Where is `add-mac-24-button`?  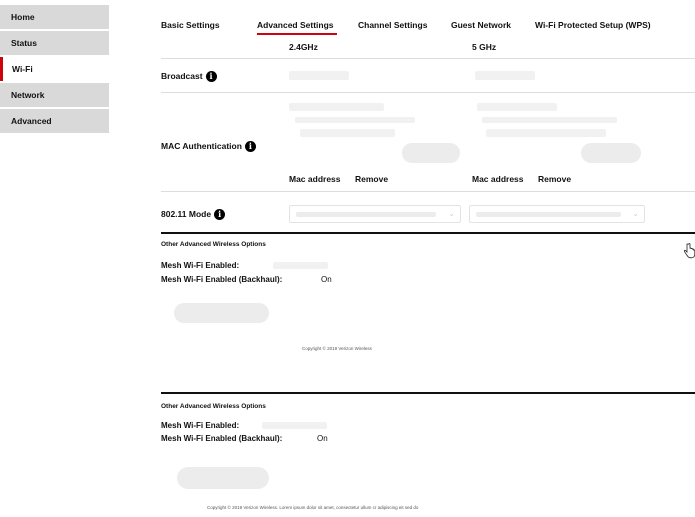 add-mac-24-button is located at coordinates (431, 153).